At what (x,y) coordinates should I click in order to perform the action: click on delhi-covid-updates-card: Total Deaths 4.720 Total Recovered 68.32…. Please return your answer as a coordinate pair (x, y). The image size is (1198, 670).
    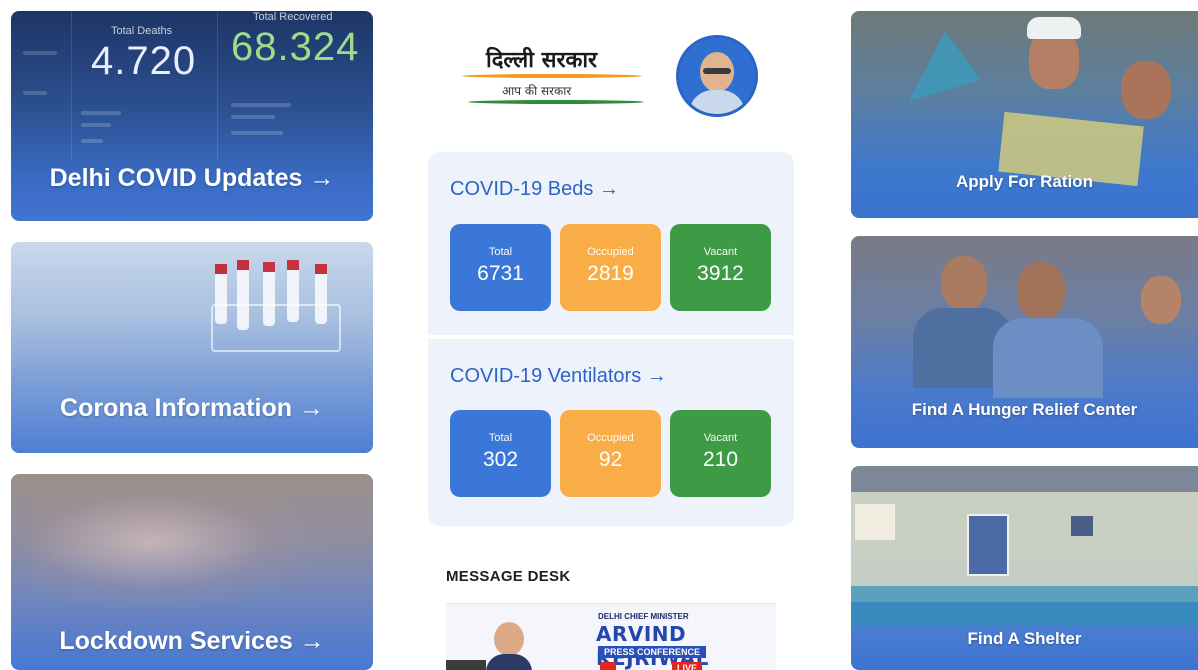
    Looking at the image, I should click on (192, 116).